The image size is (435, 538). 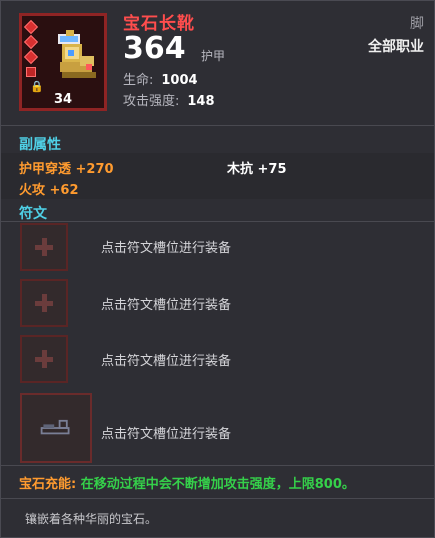 What do you see at coordinates (77, 54) in the screenshot?
I see `gem-boots-icon` at bounding box center [77, 54].